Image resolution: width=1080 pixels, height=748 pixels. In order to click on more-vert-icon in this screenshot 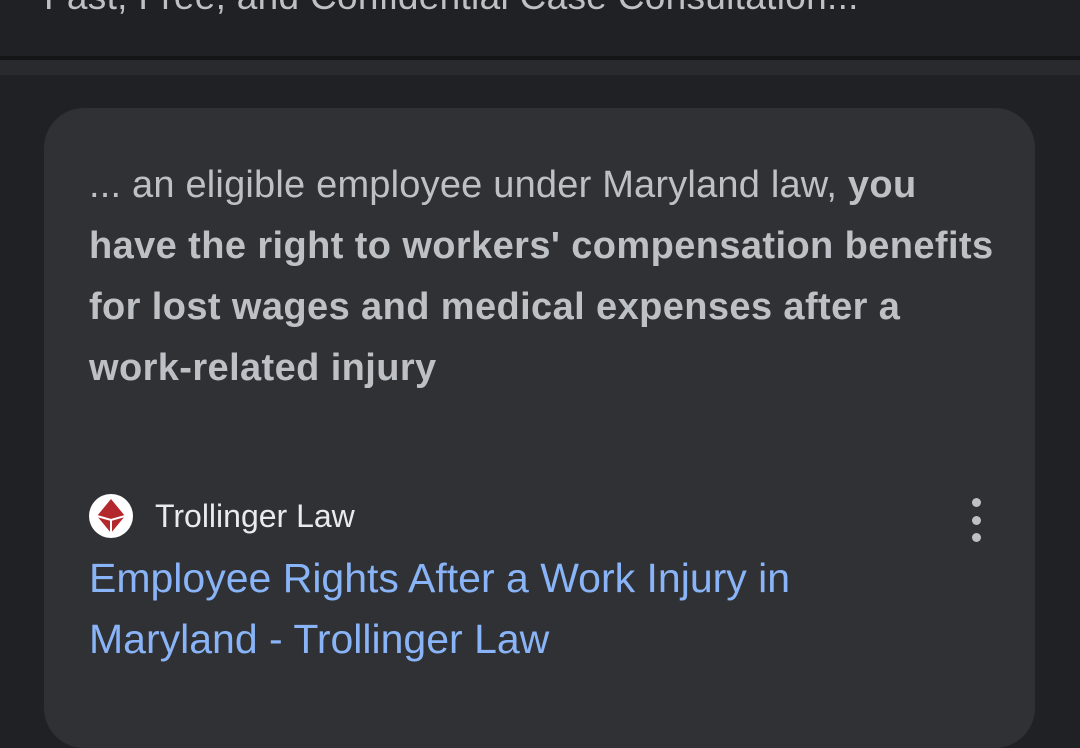, I will do `click(976, 520)`.